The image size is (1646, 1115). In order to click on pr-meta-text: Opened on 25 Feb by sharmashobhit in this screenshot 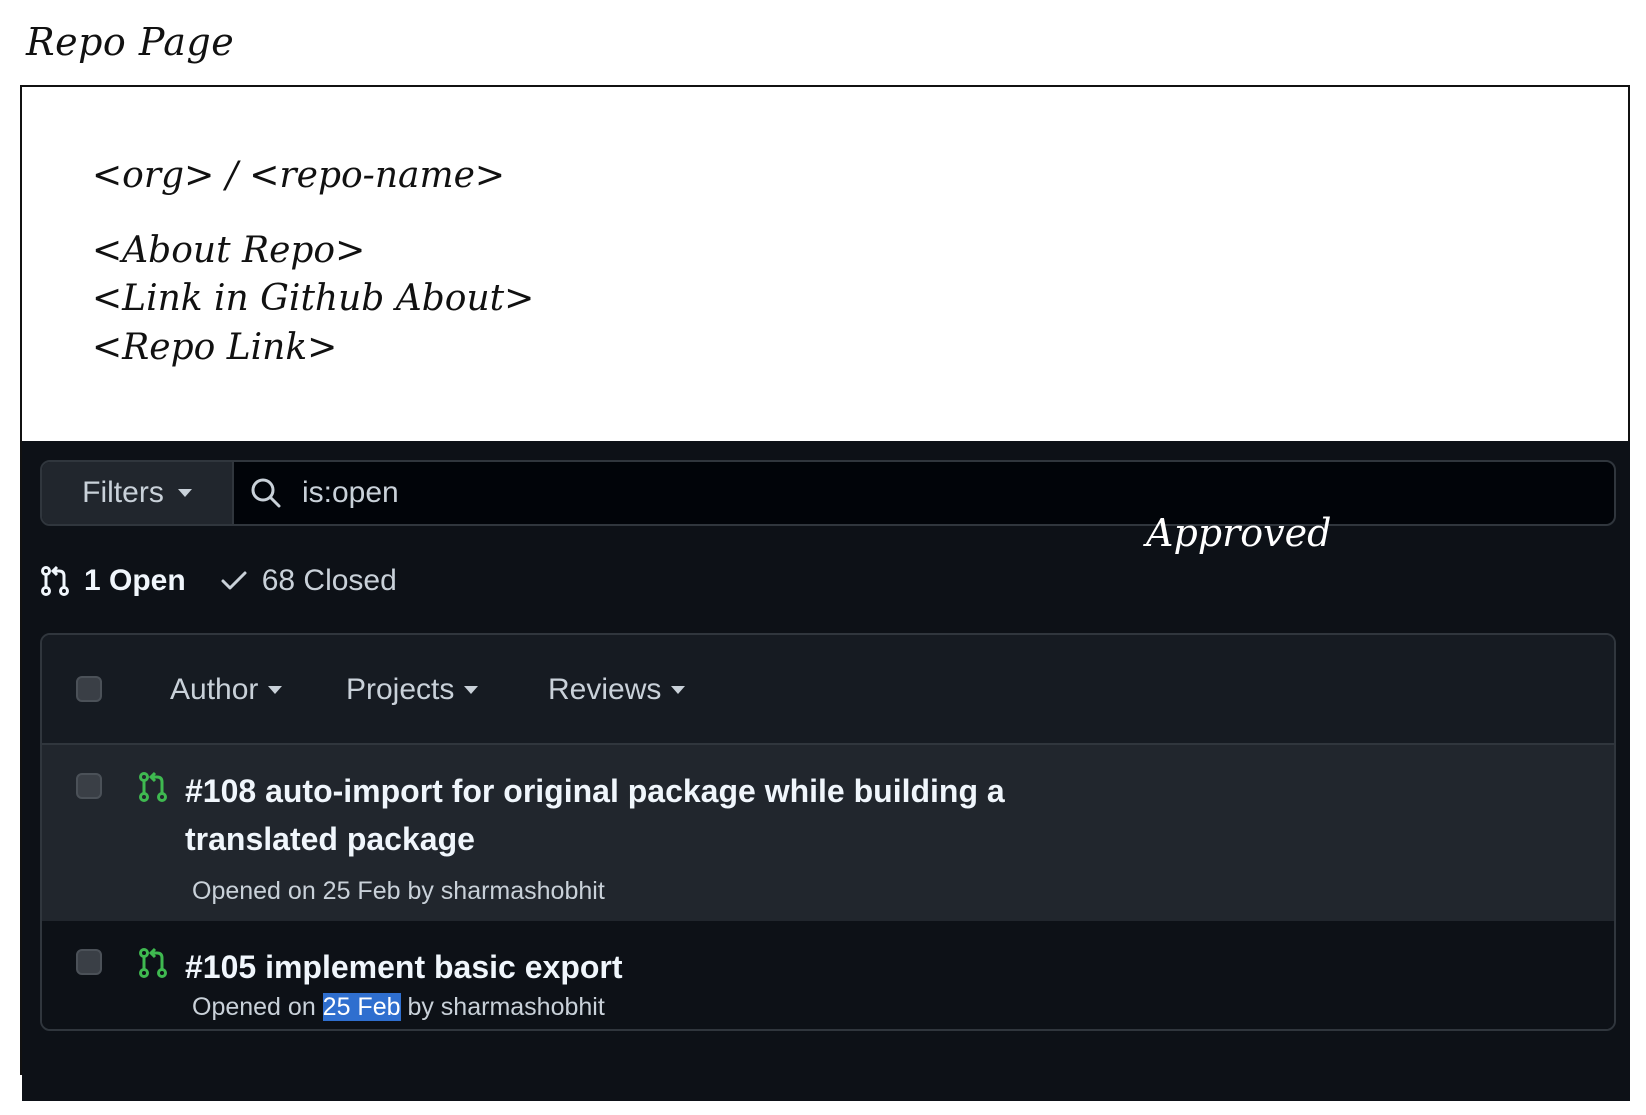, I will do `click(398, 891)`.